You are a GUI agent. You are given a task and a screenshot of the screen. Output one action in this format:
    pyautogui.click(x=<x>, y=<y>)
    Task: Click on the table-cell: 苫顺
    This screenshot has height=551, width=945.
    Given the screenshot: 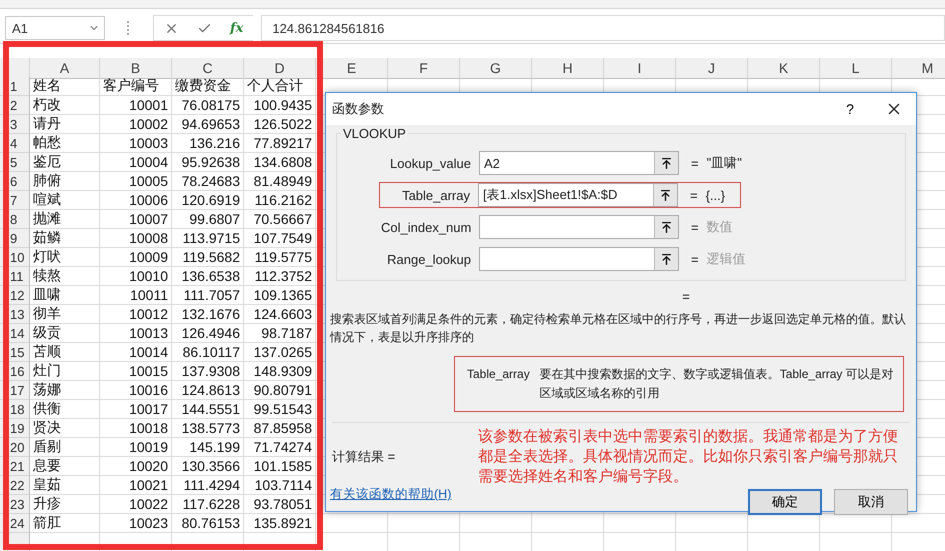 What is the action you would take?
    pyautogui.click(x=65, y=352)
    